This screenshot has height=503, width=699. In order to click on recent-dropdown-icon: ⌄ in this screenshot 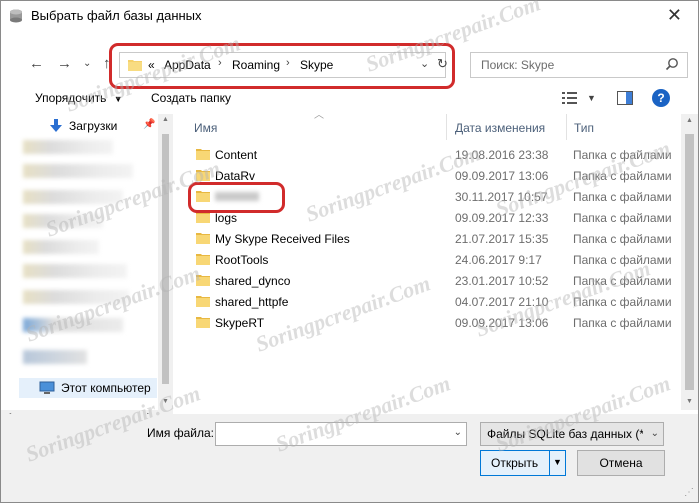, I will do `click(87, 63)`.